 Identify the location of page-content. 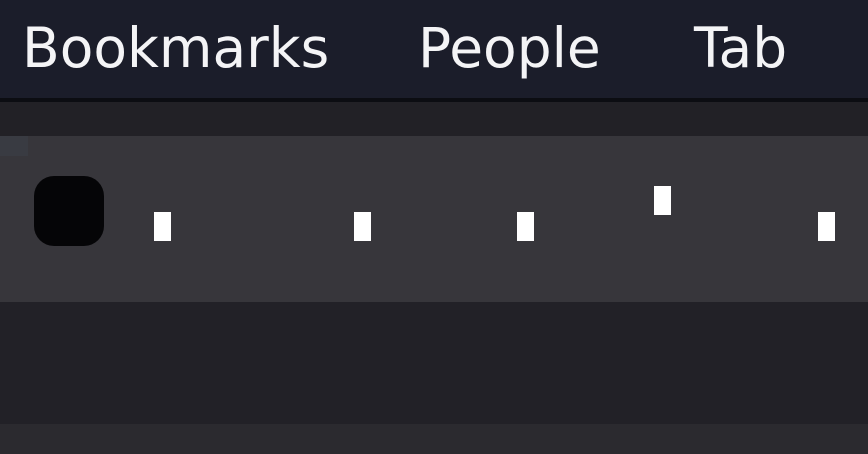
(434, 439).